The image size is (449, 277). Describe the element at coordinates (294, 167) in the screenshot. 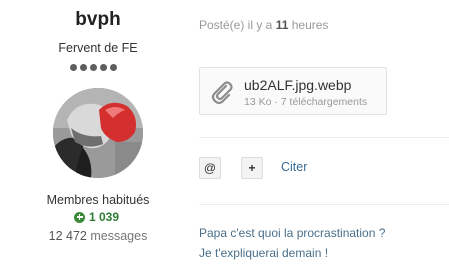

I see `quote-button: Citer` at that location.